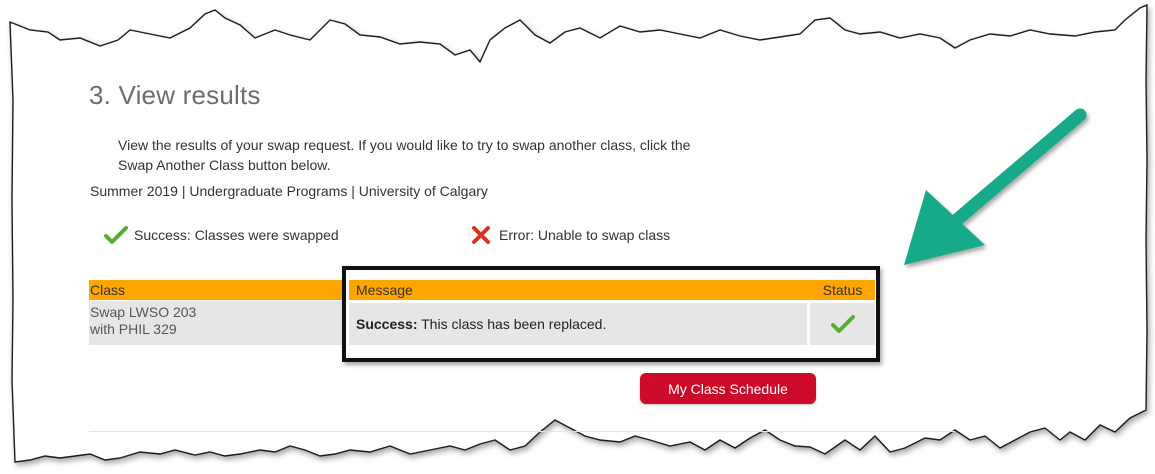  Describe the element at coordinates (481, 235) in the screenshot. I see `x-mark-icon` at that location.